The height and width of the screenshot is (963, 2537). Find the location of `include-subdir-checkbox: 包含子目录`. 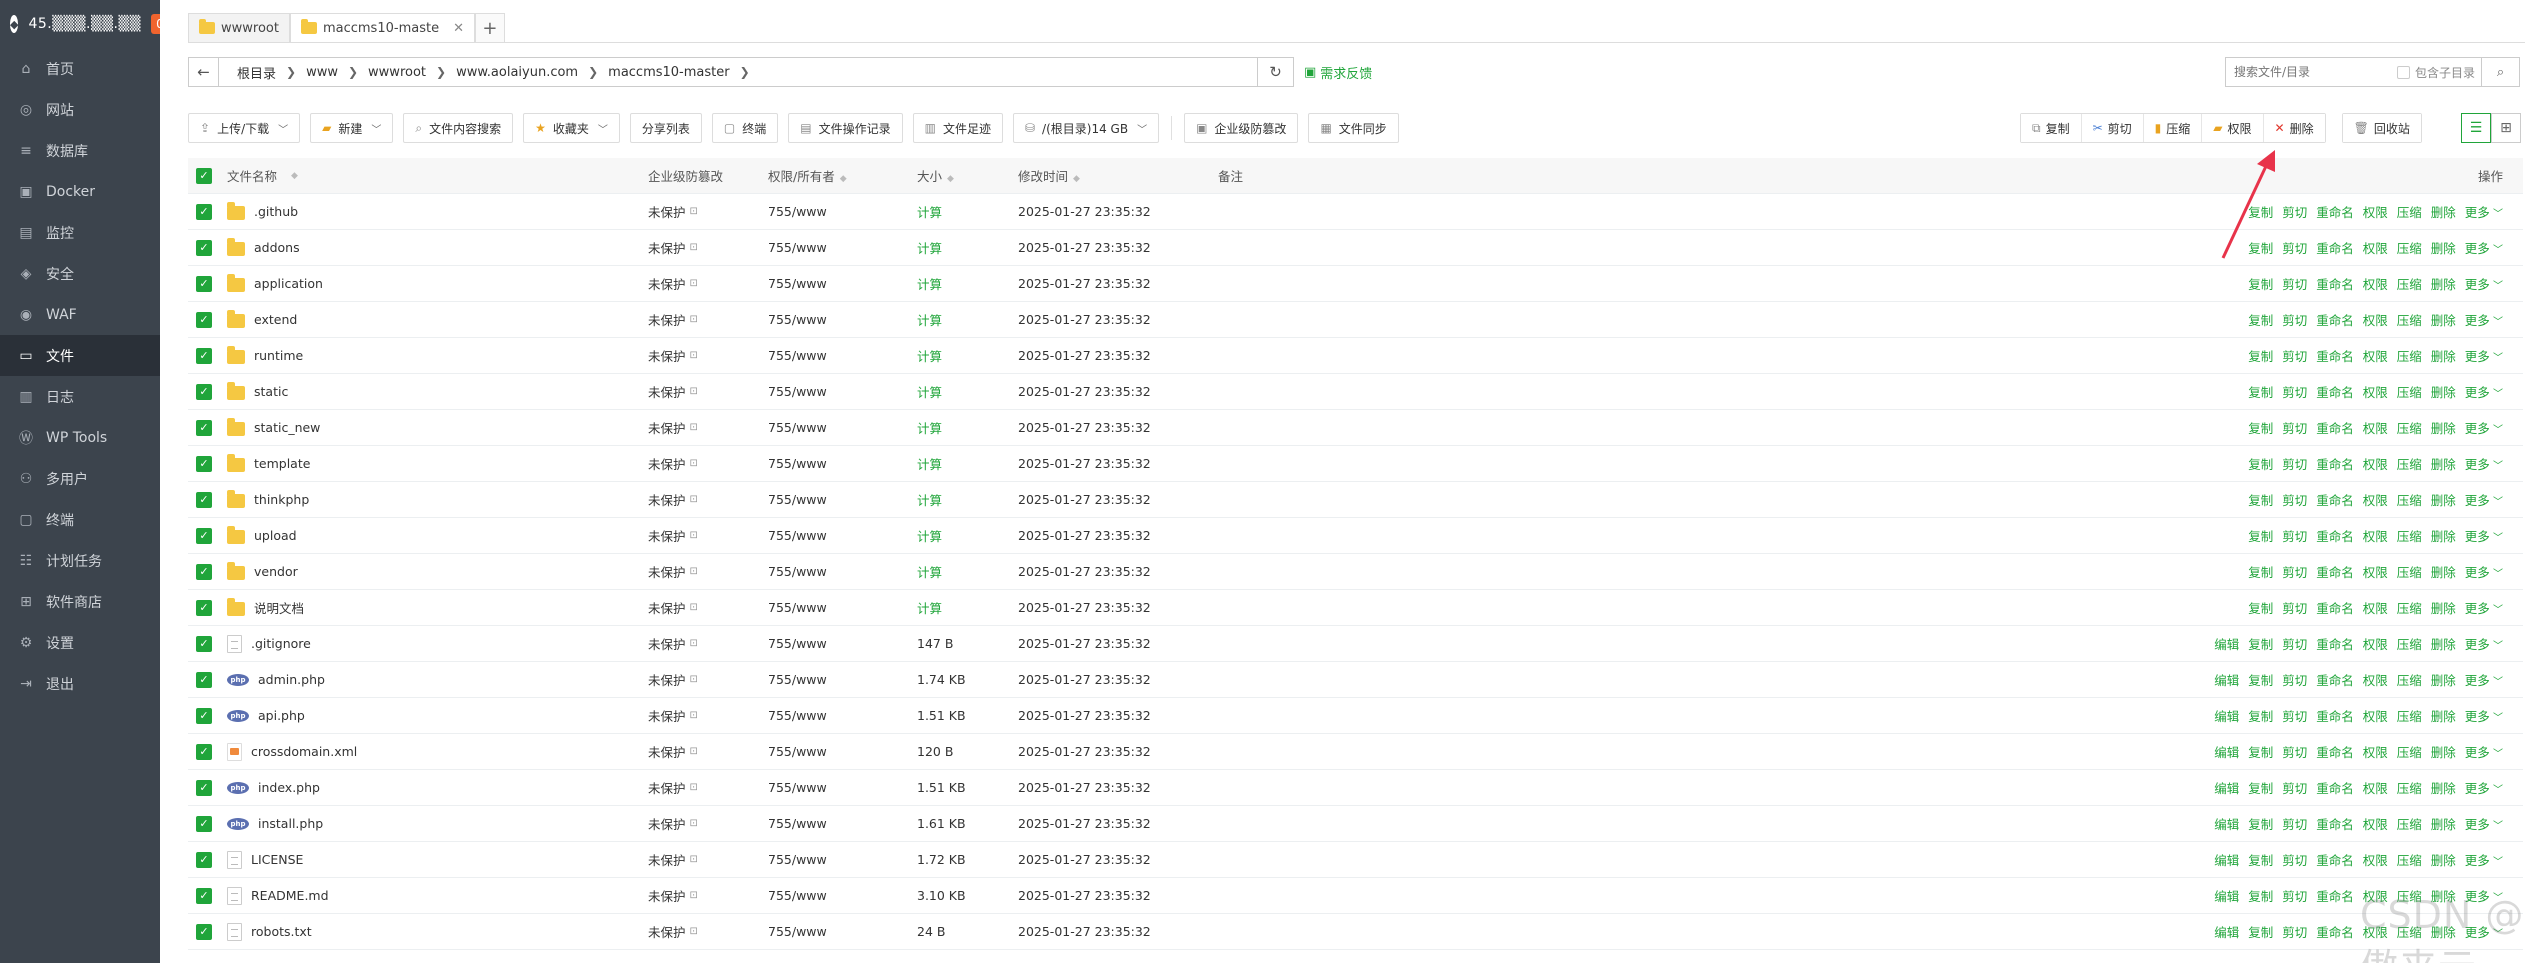

include-subdir-checkbox: 包含子目录 is located at coordinates (2436, 72).